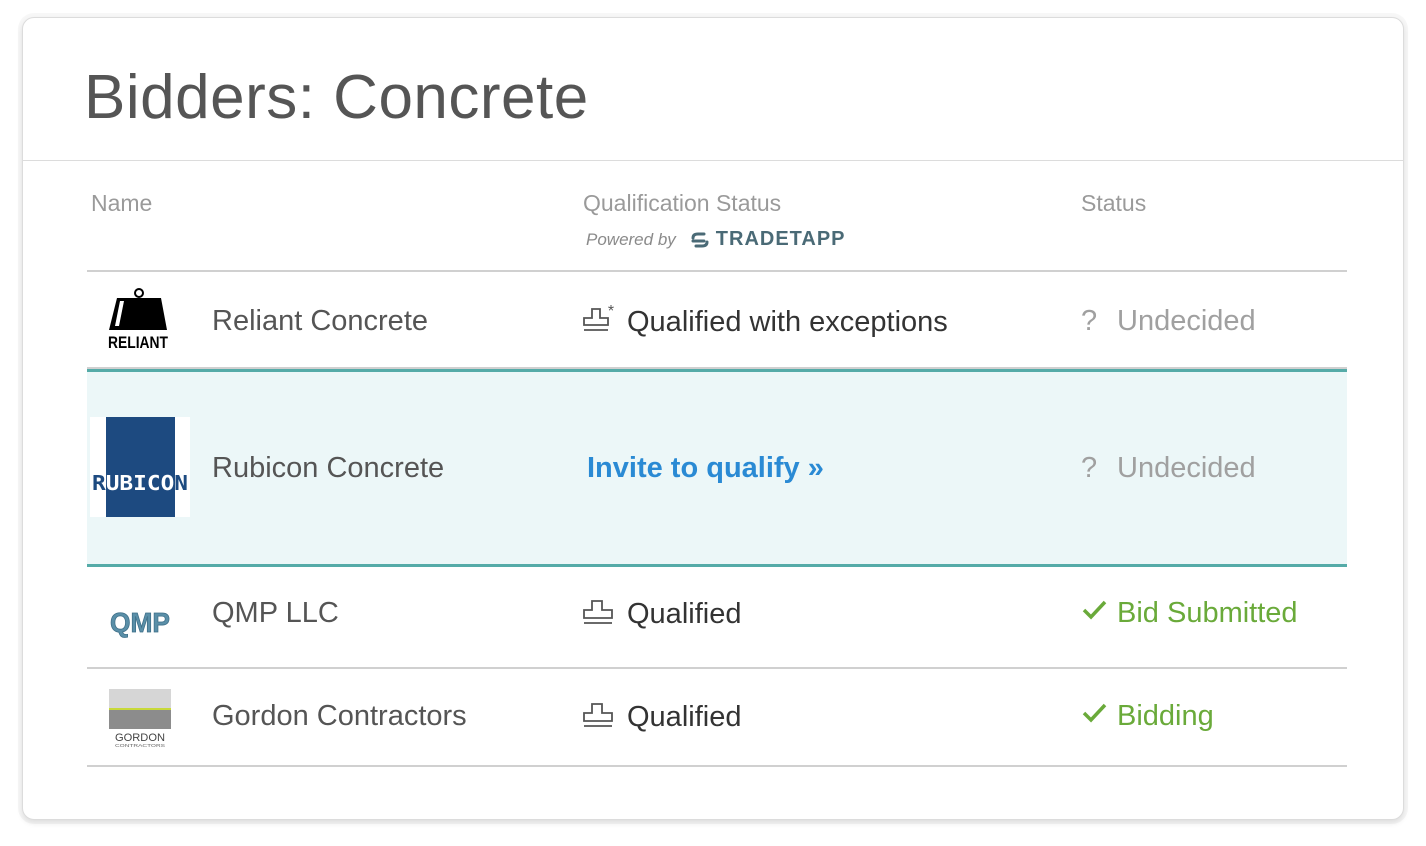  I want to click on stamp-asterisk-icon: *, so click(598, 318).